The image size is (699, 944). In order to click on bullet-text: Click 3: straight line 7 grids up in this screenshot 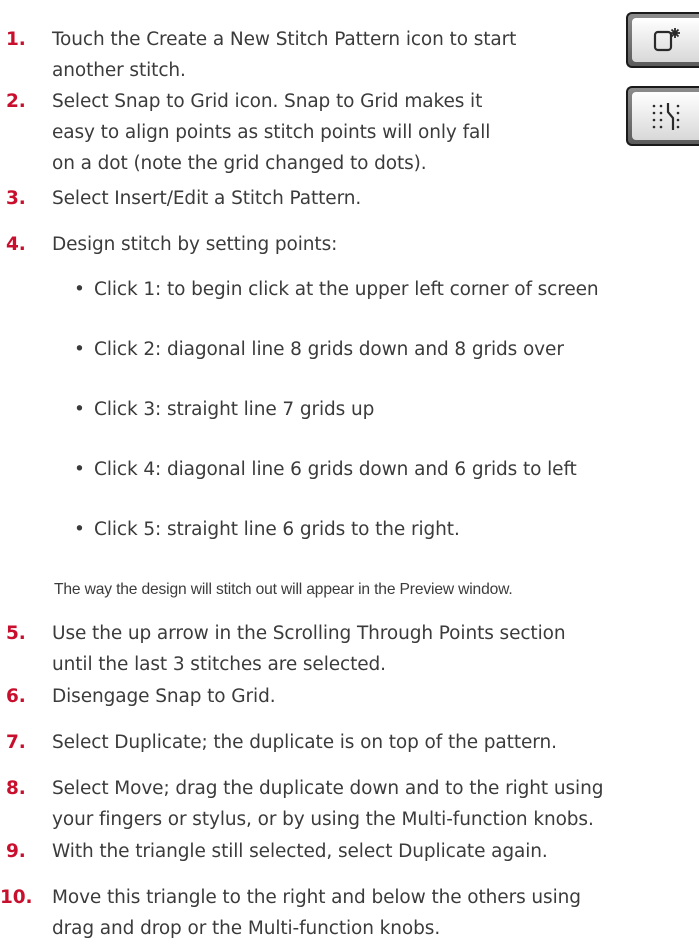, I will do `click(234, 409)`.